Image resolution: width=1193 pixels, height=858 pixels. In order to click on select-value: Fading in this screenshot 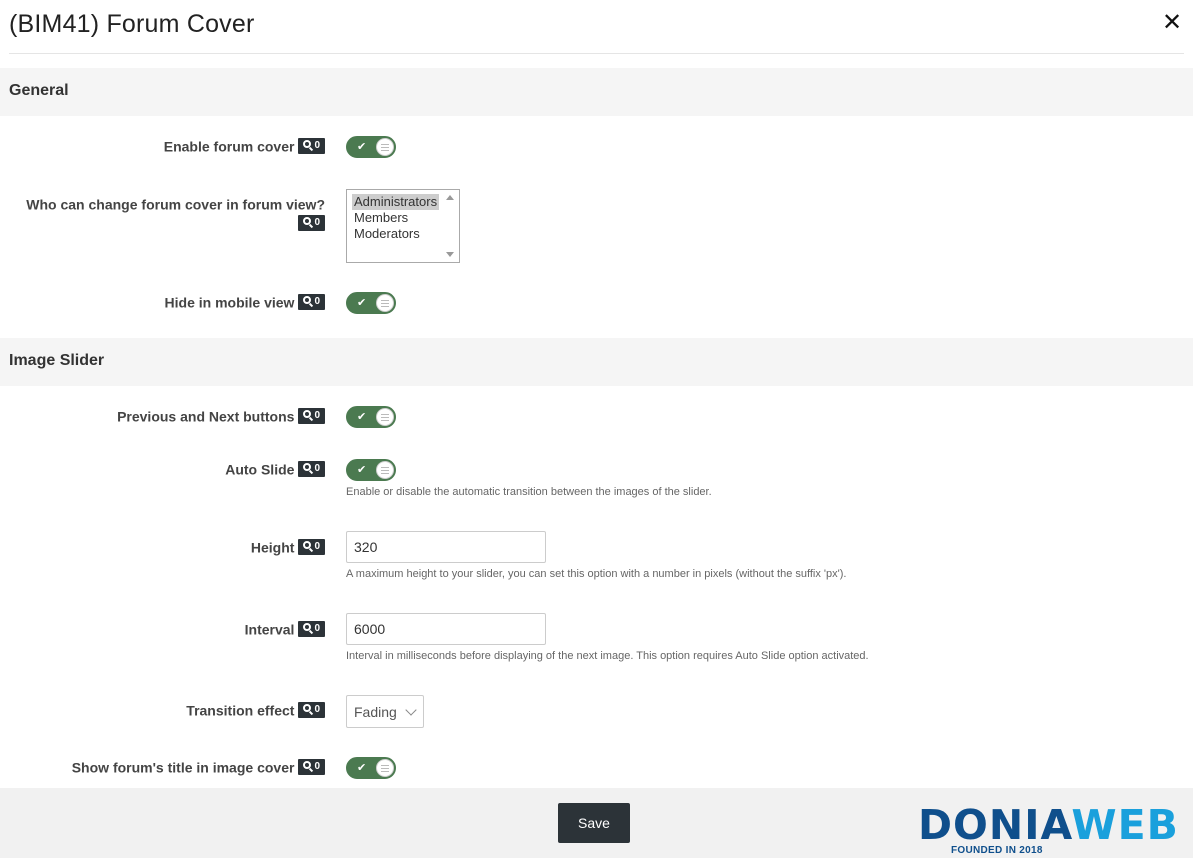, I will do `click(375, 712)`.